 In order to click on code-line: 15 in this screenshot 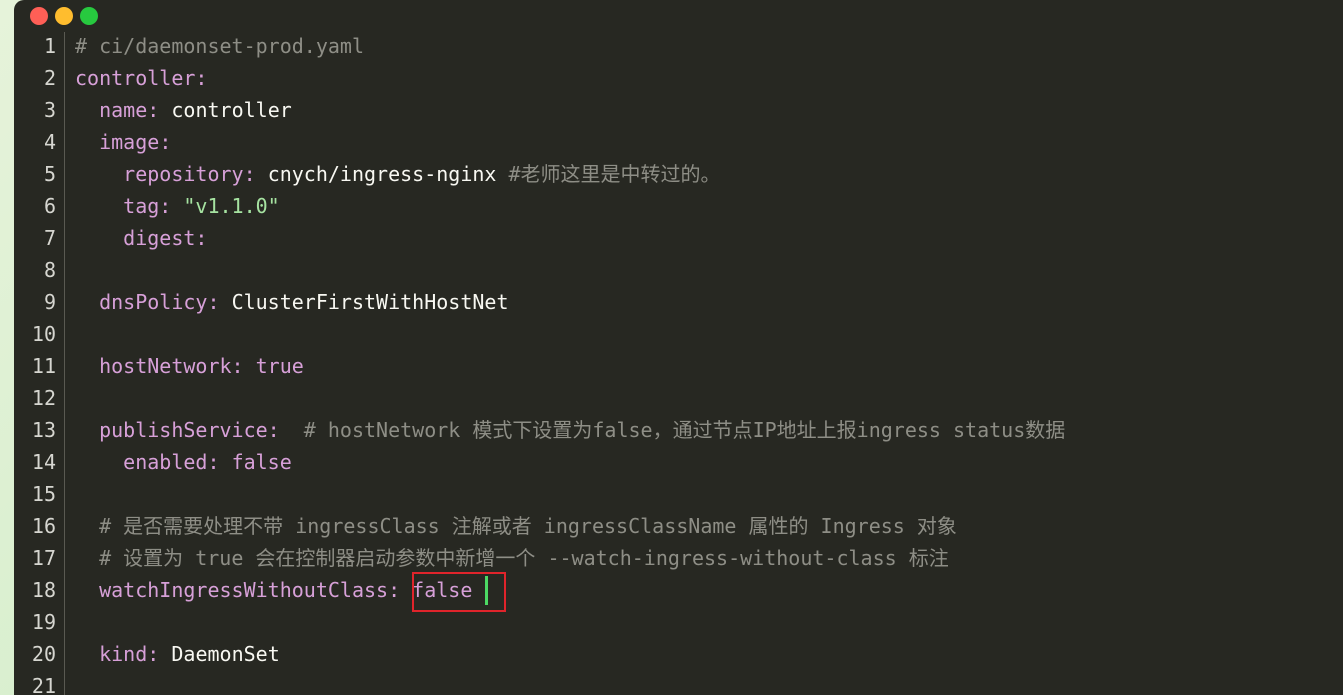, I will do `click(678, 494)`.